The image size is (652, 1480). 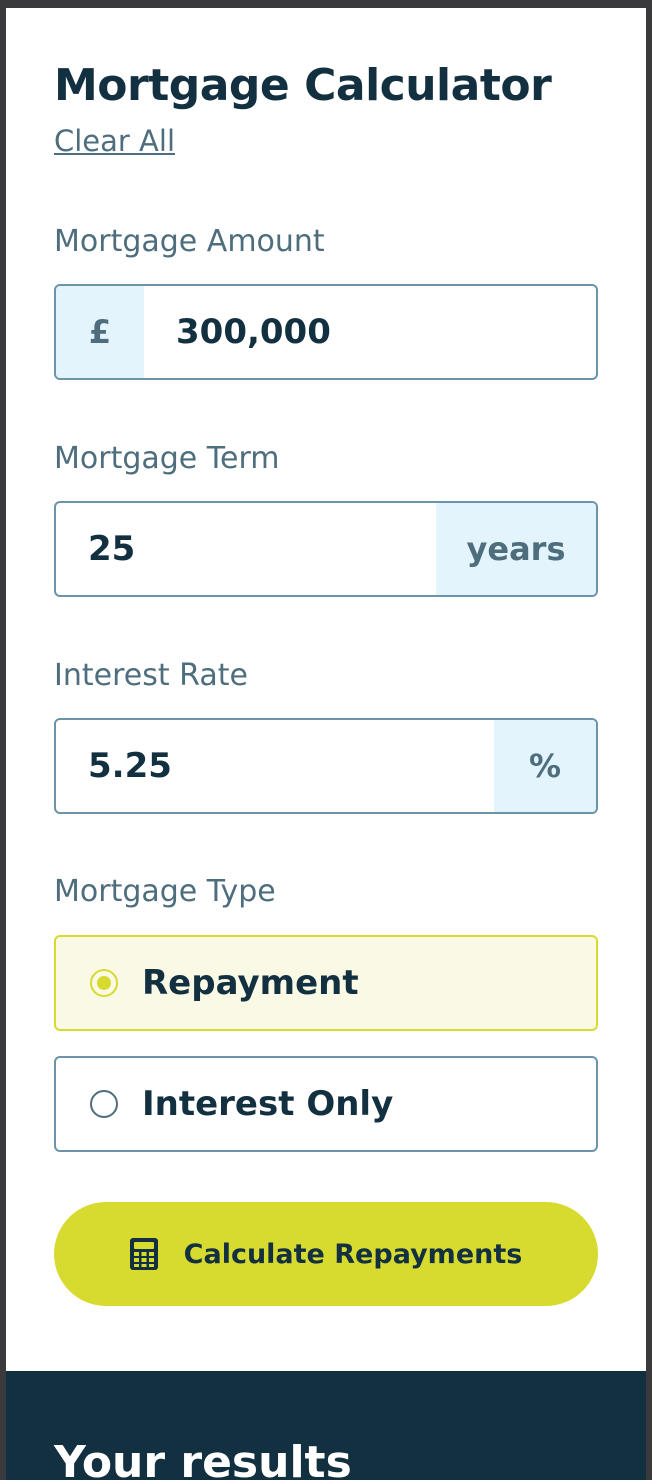 I want to click on radio-dot-icon, so click(x=104, y=983).